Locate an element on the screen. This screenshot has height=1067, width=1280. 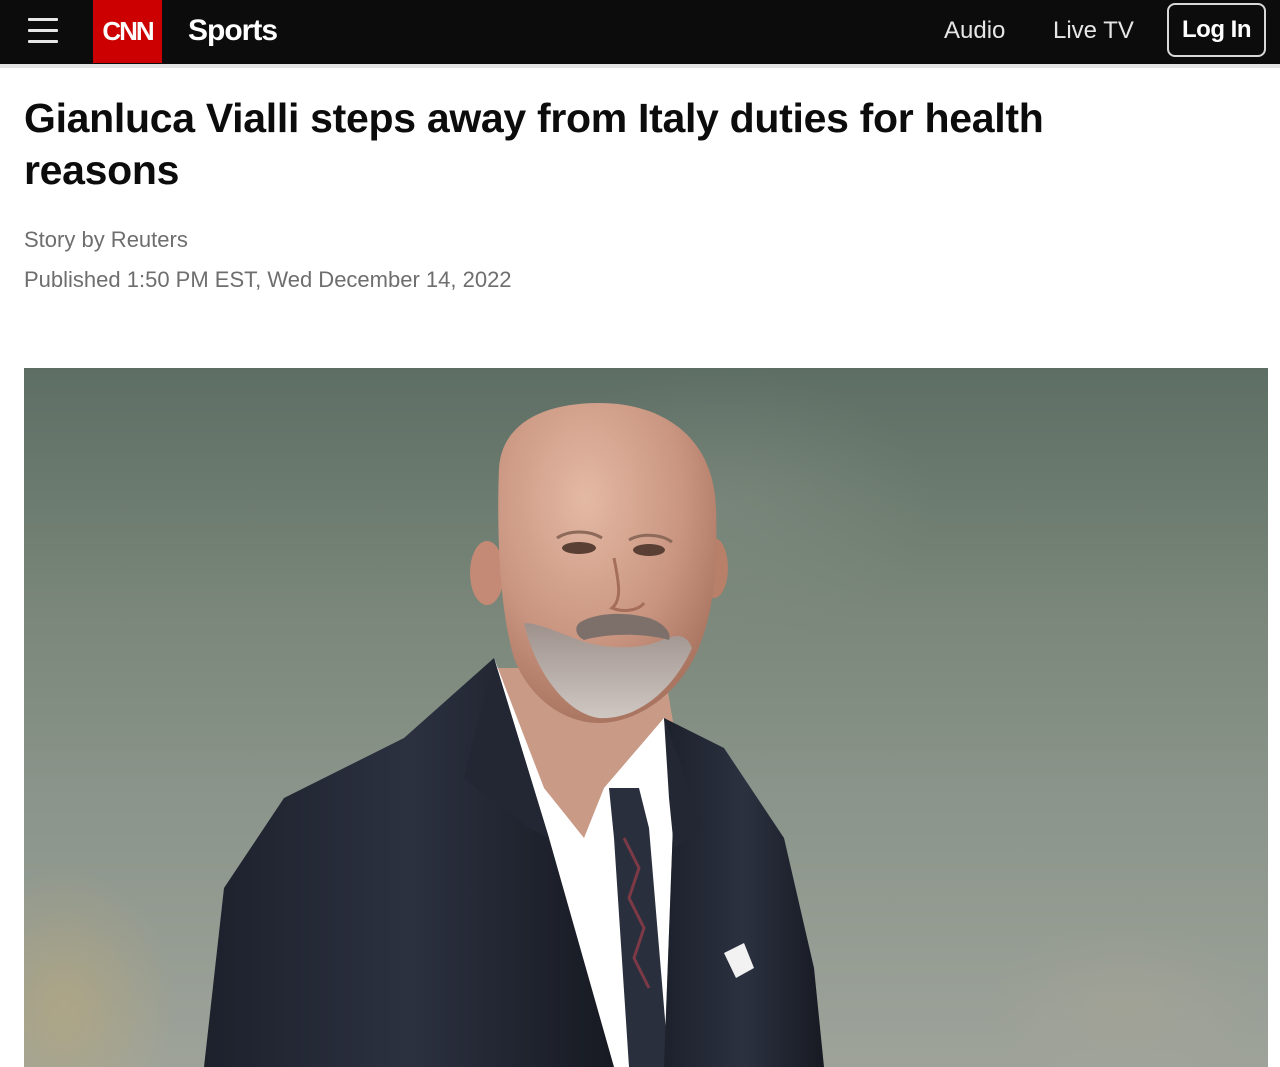
cnn-logo-text: CNN is located at coordinates (128, 31).